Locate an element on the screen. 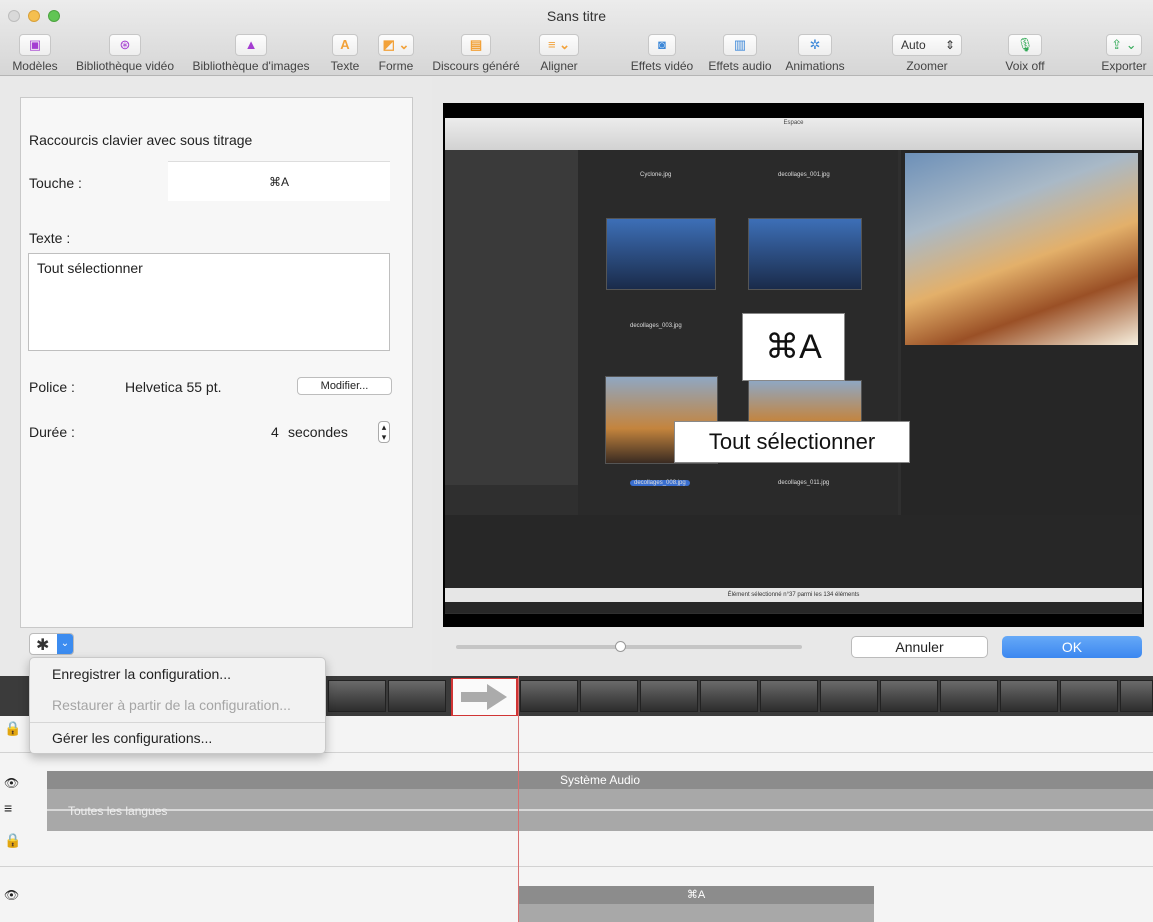 This screenshot has height=922, width=1153. panel-title: Raccourcis clavier avec sous titrage is located at coordinates (141, 140).